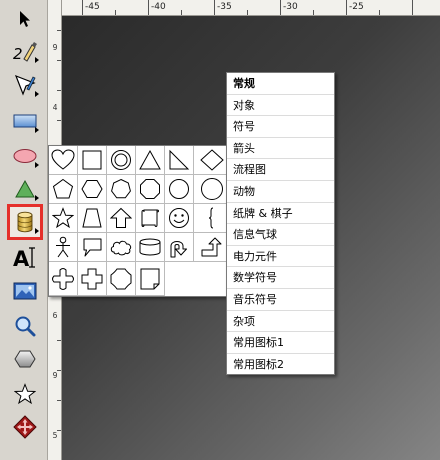 This screenshot has width=440, height=460. I want to click on vruler-label: 4, so click(55, 107).